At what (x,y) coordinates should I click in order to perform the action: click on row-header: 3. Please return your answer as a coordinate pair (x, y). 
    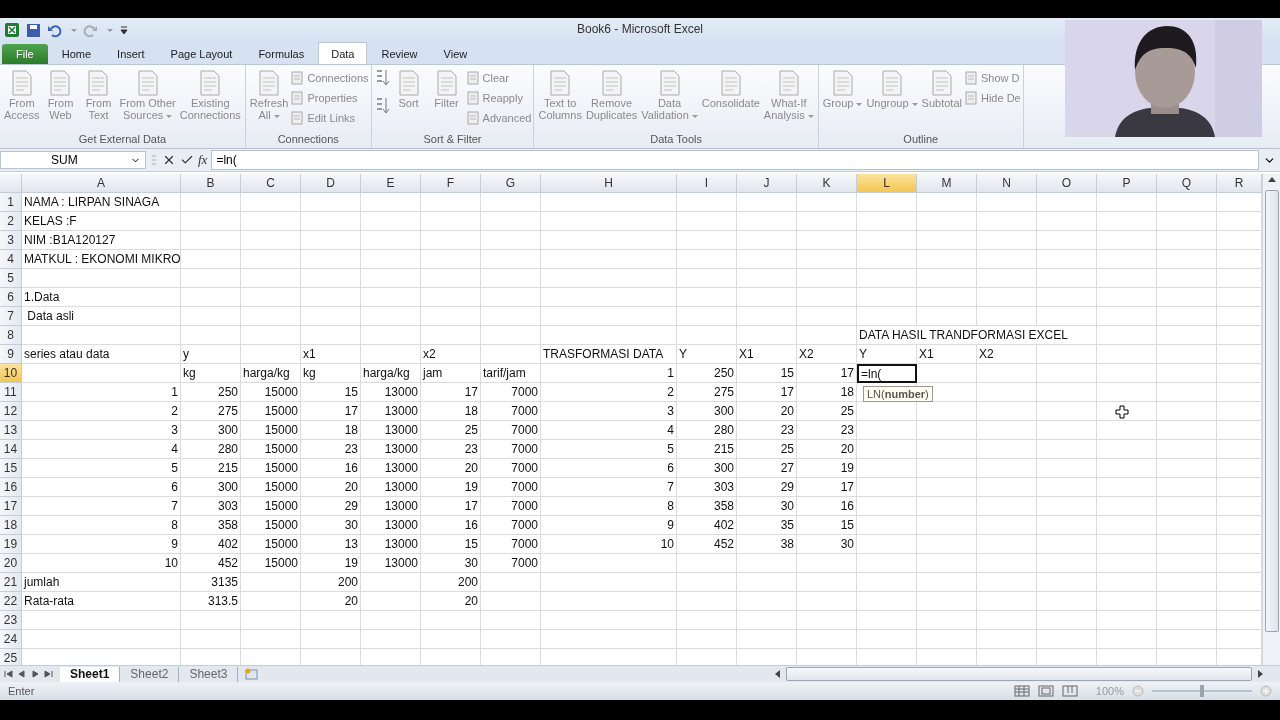
    Looking at the image, I should click on (11, 240).